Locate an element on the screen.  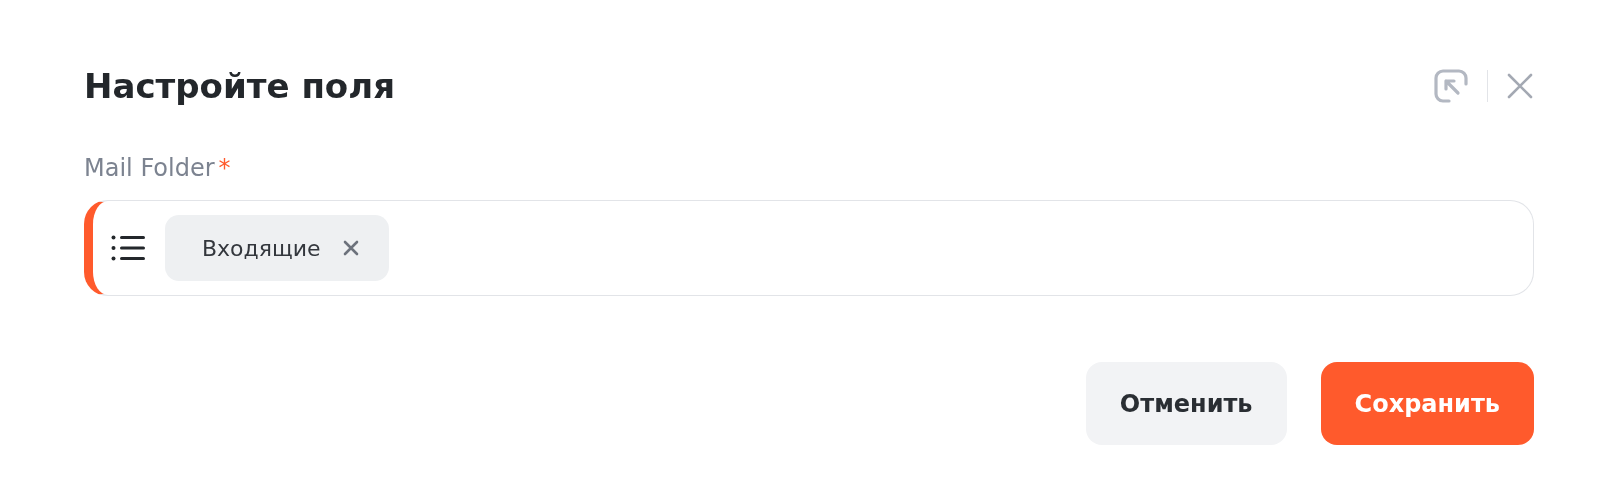
list-icon is located at coordinates (128, 248).